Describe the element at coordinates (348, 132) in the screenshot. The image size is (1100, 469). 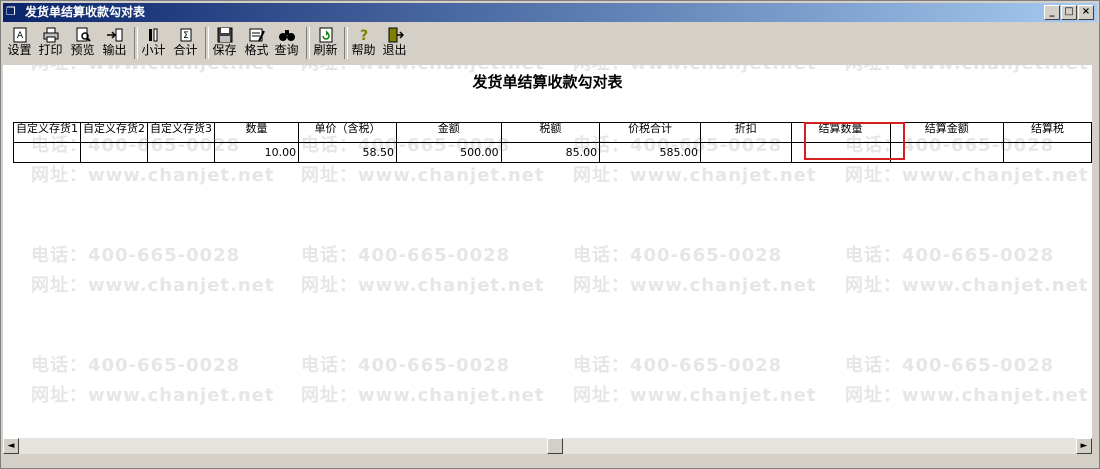
I see `column-header: 单价（含税）` at that location.